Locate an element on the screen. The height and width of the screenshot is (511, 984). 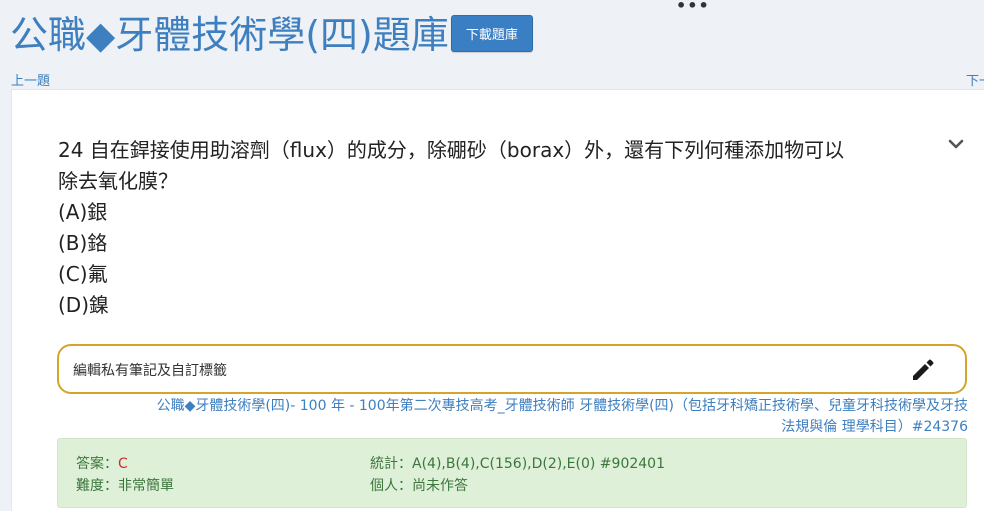
personal-label: 個人： is located at coordinates (391, 486).